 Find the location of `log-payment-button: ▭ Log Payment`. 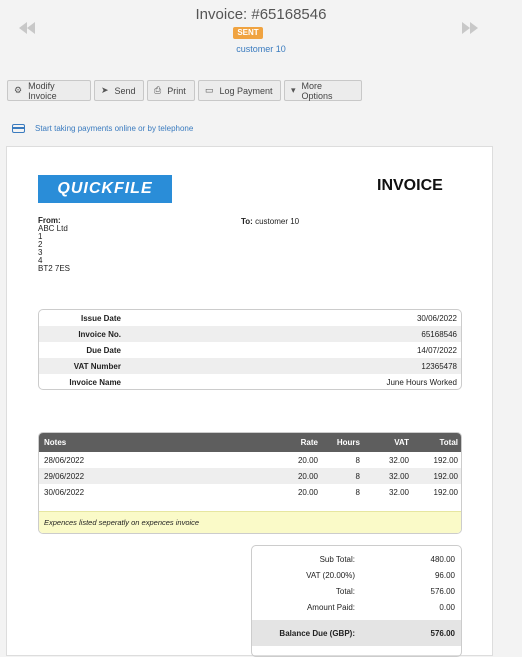

log-payment-button: ▭ Log Payment is located at coordinates (239, 90).